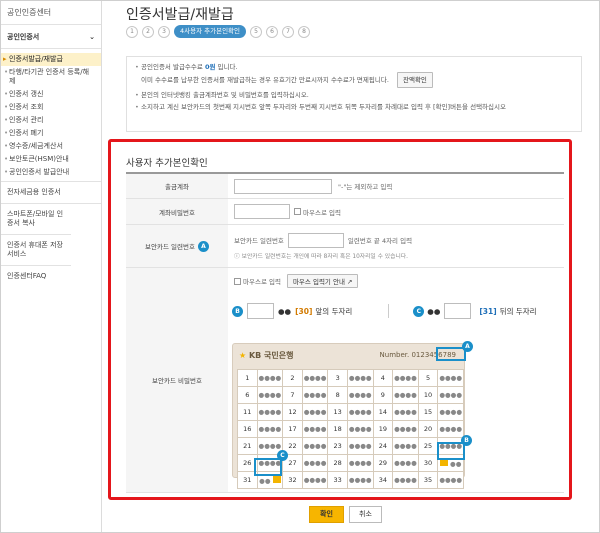 Image resolution: width=600 pixels, height=533 pixels. What do you see at coordinates (51, 120) in the screenshot?
I see `sidebar-item-manage: 인증서 관리` at bounding box center [51, 120].